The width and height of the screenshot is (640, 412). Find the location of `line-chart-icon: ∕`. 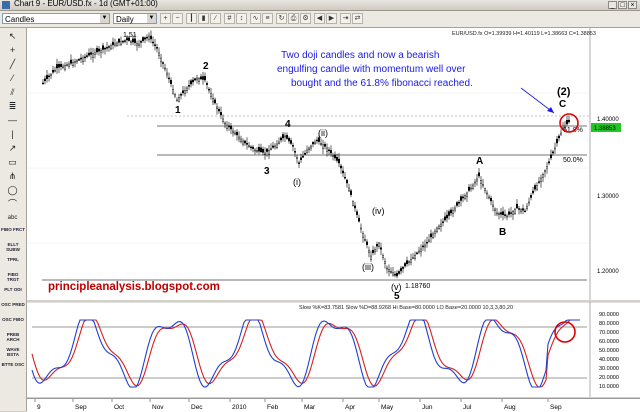

line-chart-icon: ∕ is located at coordinates (215, 18).